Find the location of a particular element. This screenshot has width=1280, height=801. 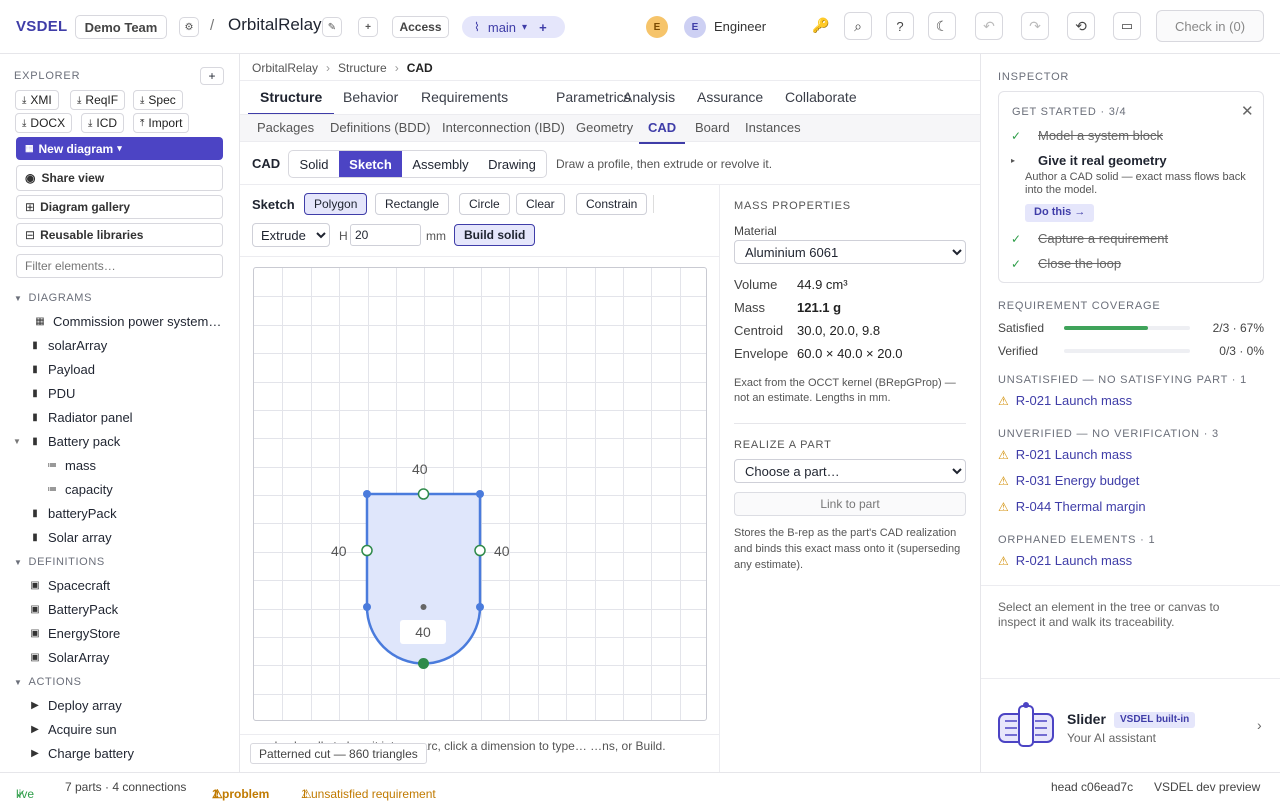

rename-pencil-icon: ✎ is located at coordinates (332, 27).